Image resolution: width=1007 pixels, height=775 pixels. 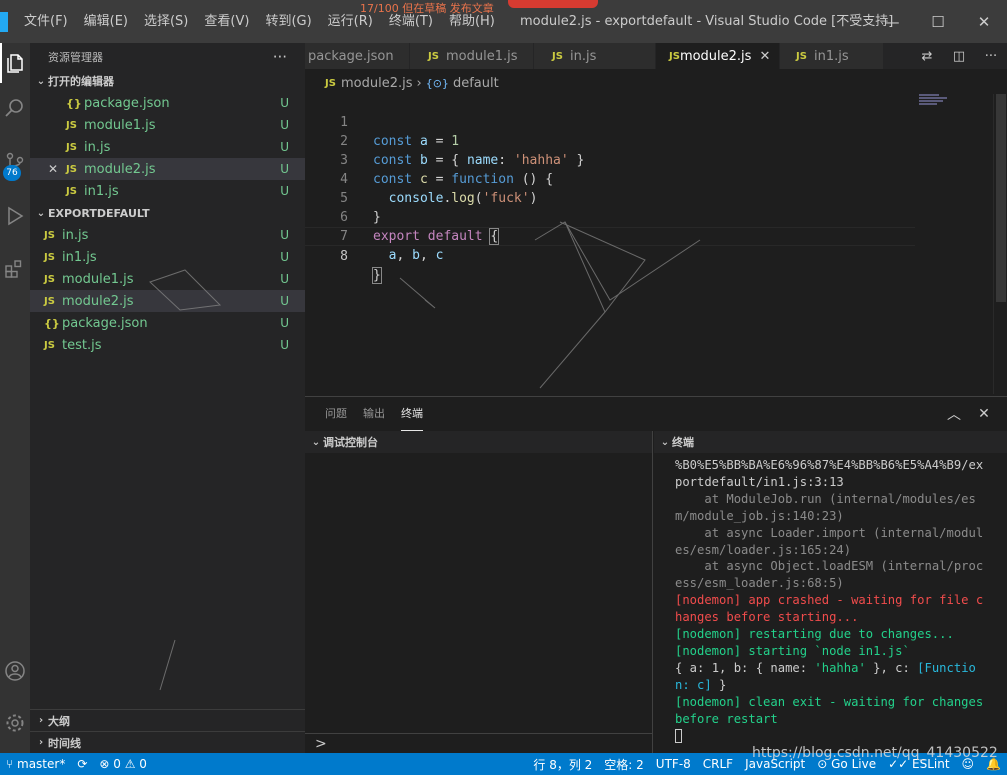 I want to click on sync-icon: ⟳, so click(x=82, y=764).